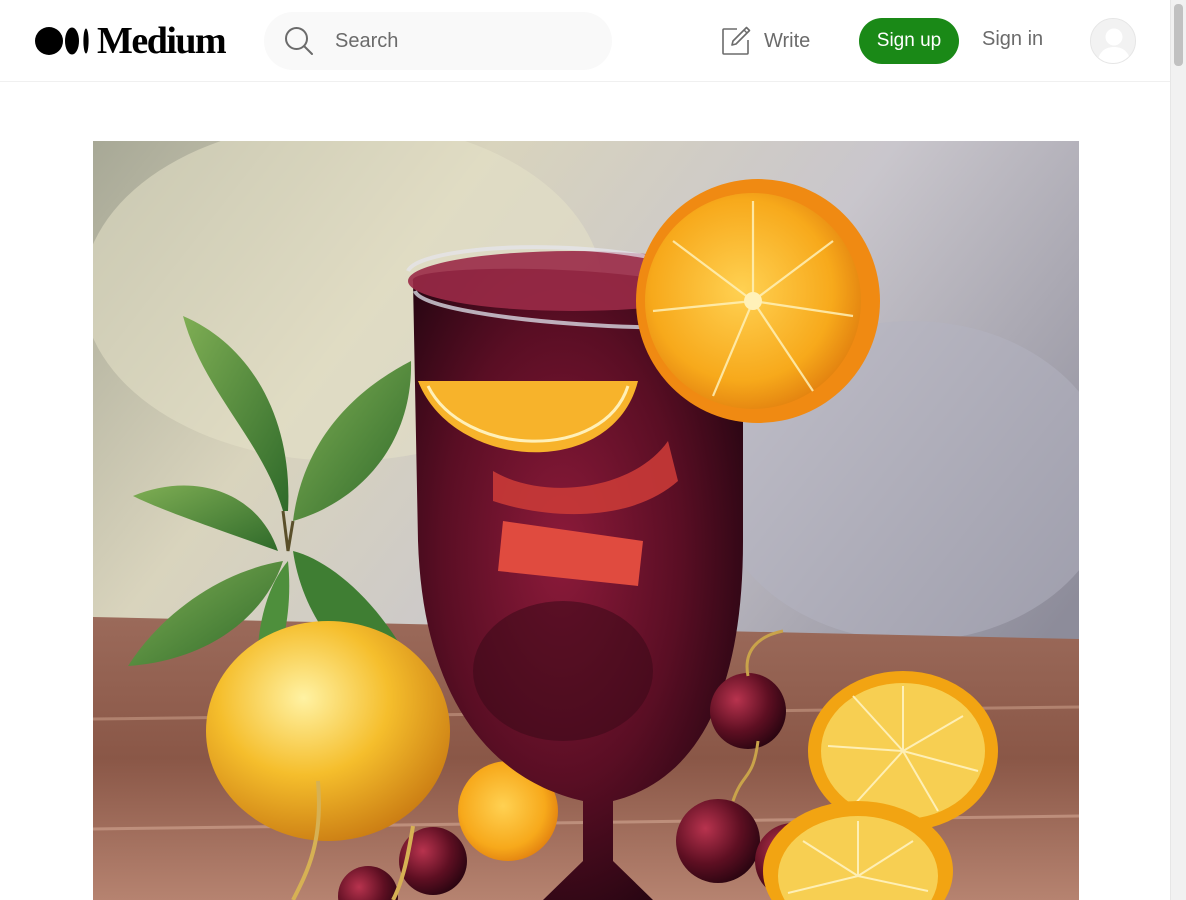  I want to click on medium-logo: Medium, so click(131, 41).